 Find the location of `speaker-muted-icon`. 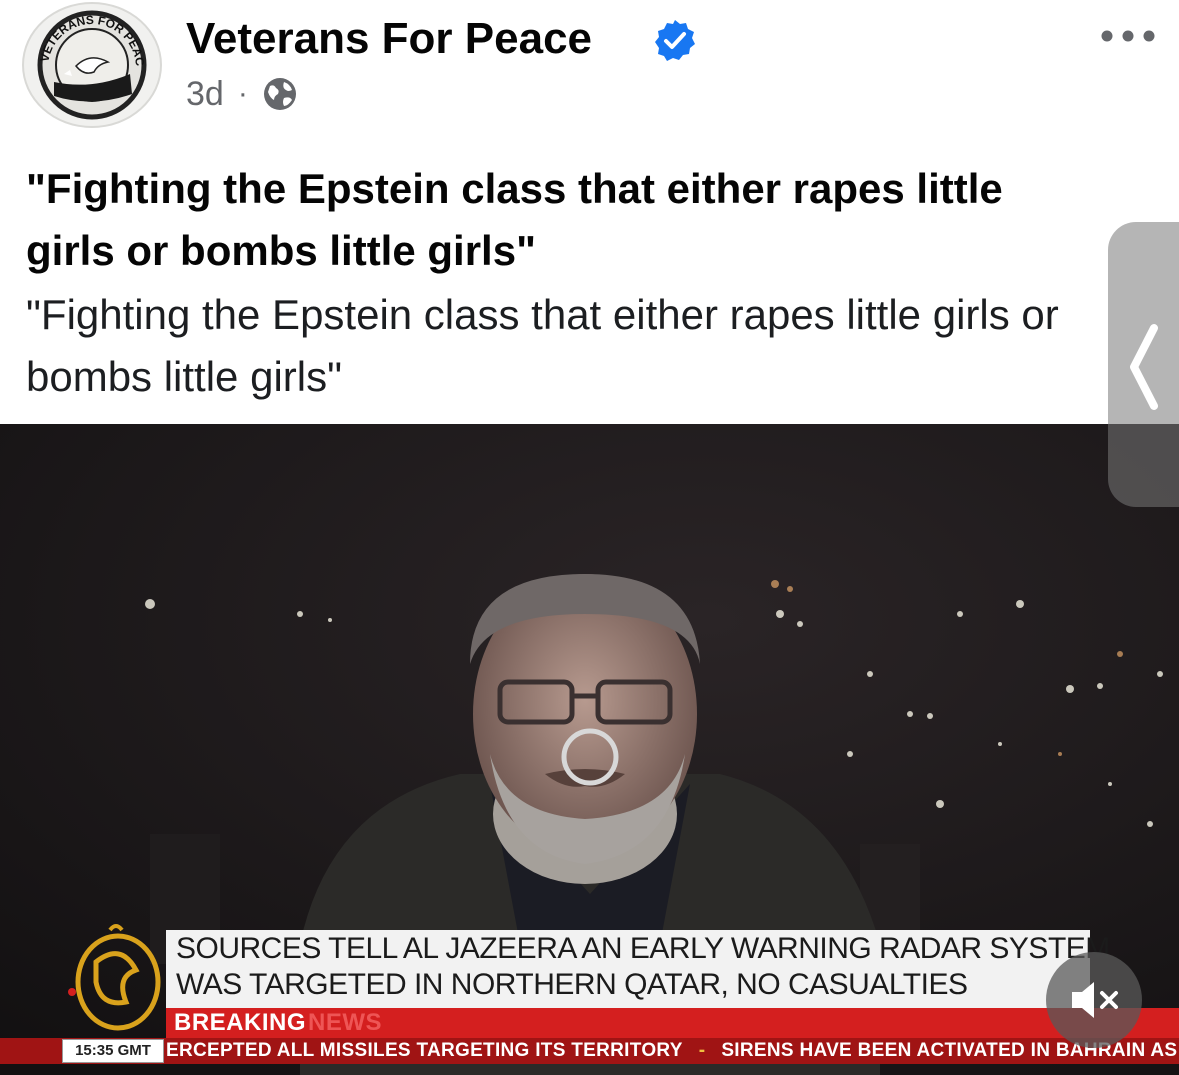

speaker-muted-icon is located at coordinates (1095, 1000).